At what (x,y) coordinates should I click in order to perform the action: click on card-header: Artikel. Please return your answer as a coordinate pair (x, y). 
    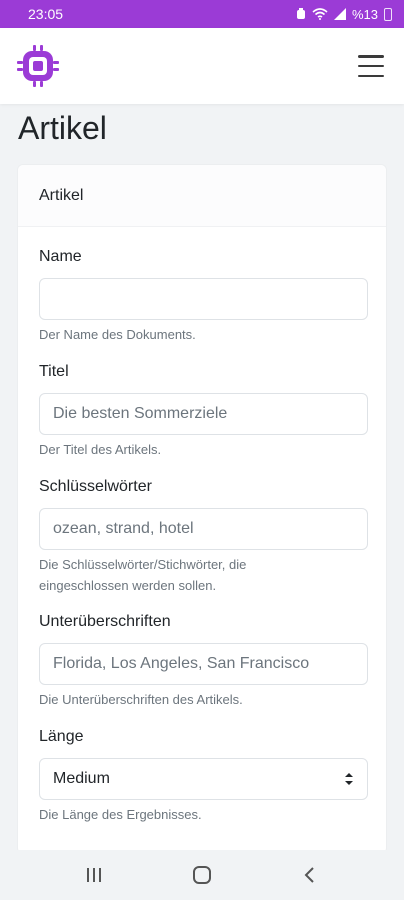
    Looking at the image, I should click on (202, 196).